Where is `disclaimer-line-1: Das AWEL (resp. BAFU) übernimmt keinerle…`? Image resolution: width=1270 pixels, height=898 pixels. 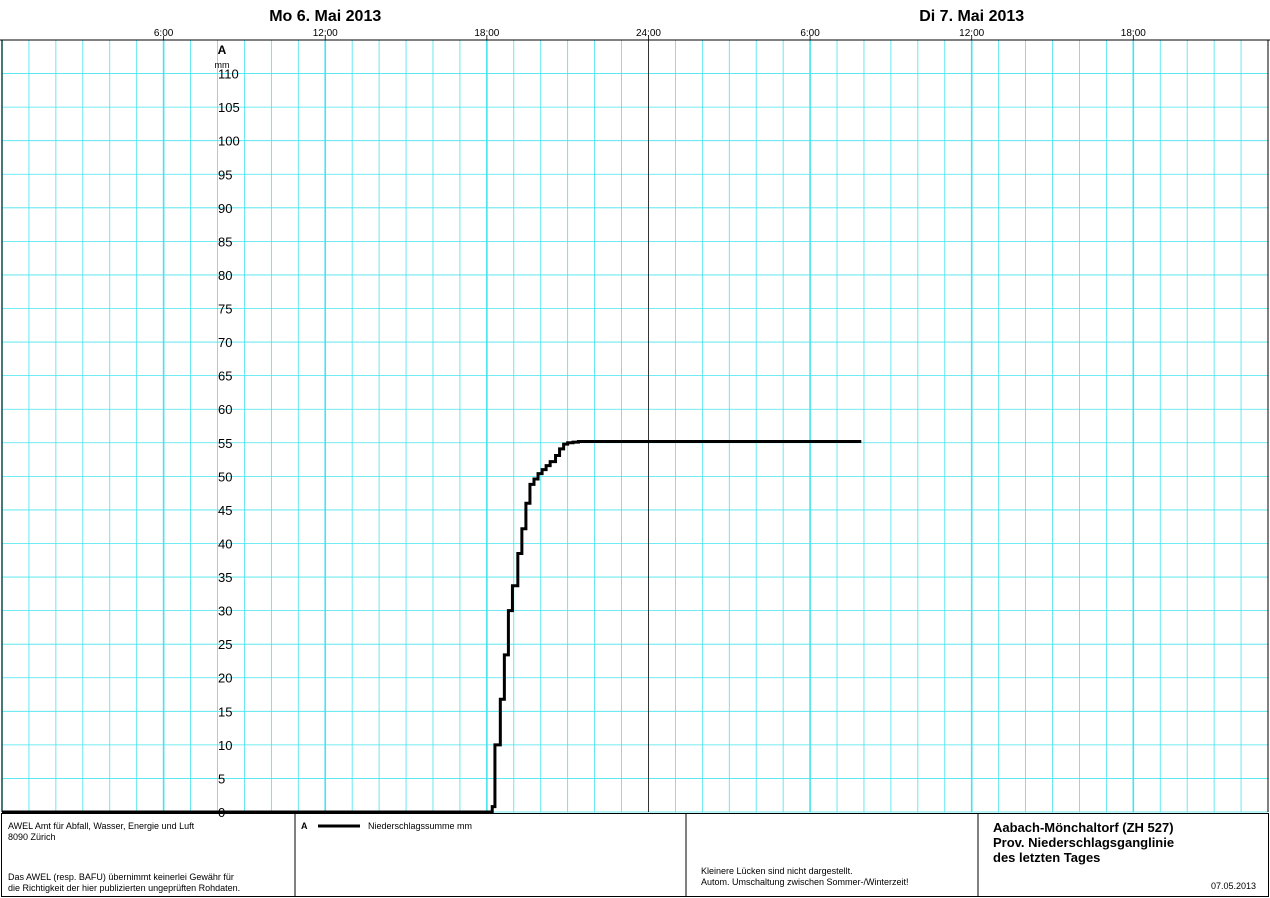 disclaimer-line-1: Das AWEL (resp. BAFU) übernimmt keinerle… is located at coordinates (121, 877).